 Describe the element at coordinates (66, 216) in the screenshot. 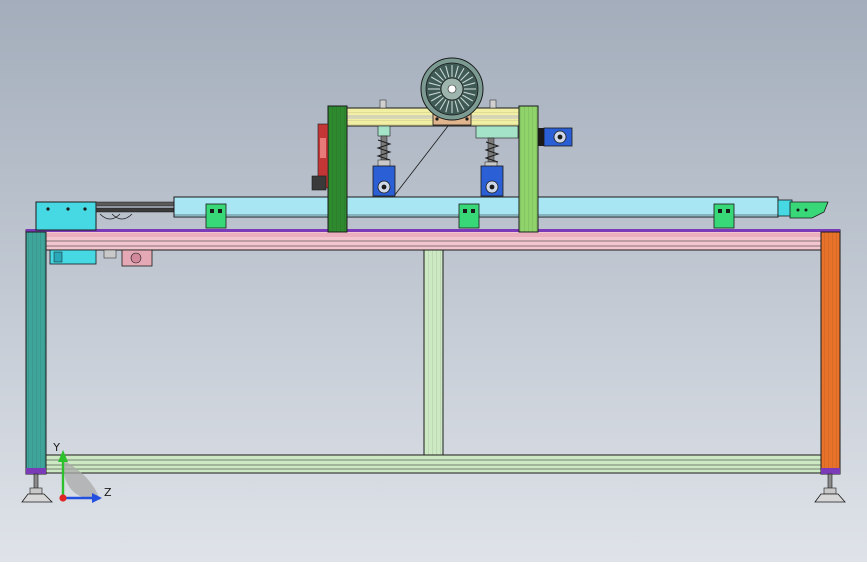

I see `drive-box` at that location.